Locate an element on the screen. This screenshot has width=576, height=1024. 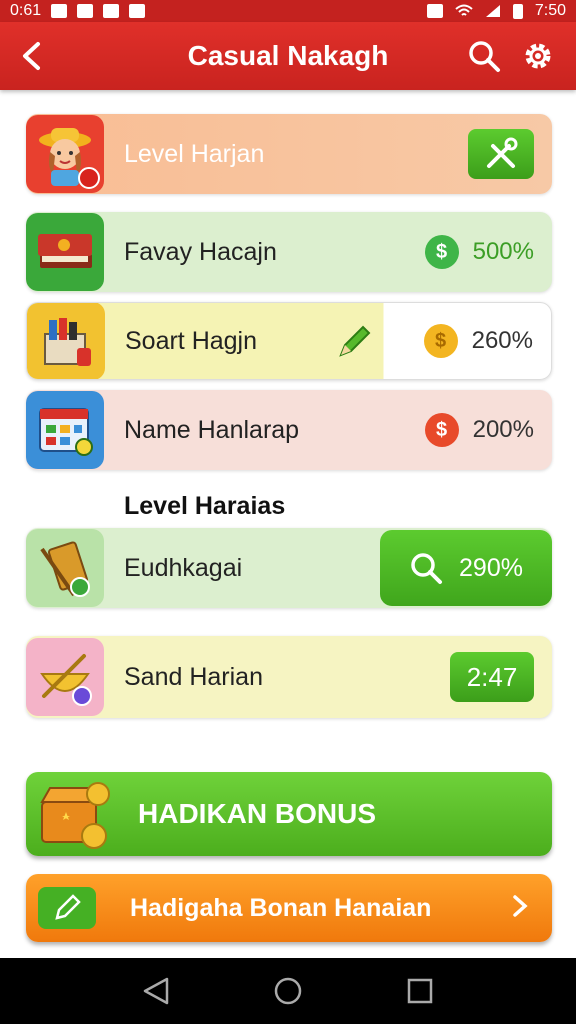
battery-icon is located at coordinates (517, 11).